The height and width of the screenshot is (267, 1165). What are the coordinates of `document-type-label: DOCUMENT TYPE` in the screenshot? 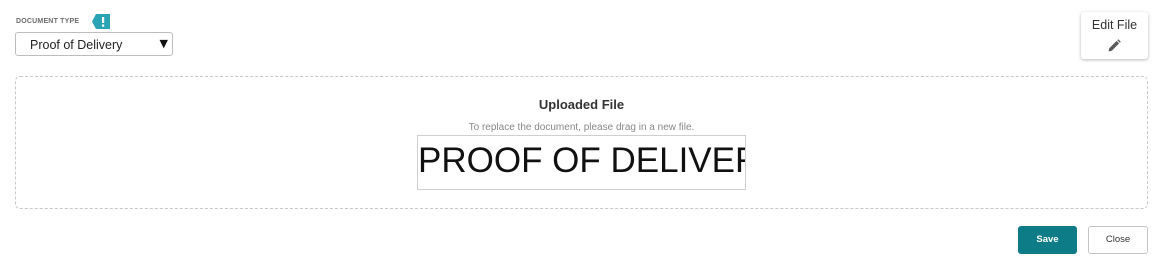 It's located at (48, 21).